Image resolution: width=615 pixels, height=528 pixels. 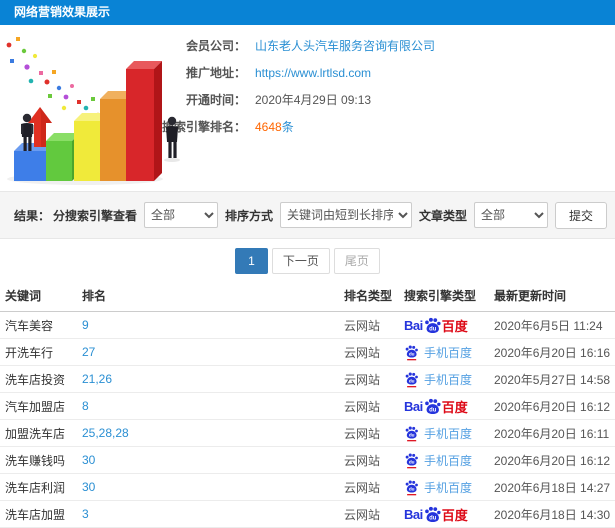 What do you see at coordinates (213, 325) in the screenshot?
I see `rank-cell: 9` at bounding box center [213, 325].